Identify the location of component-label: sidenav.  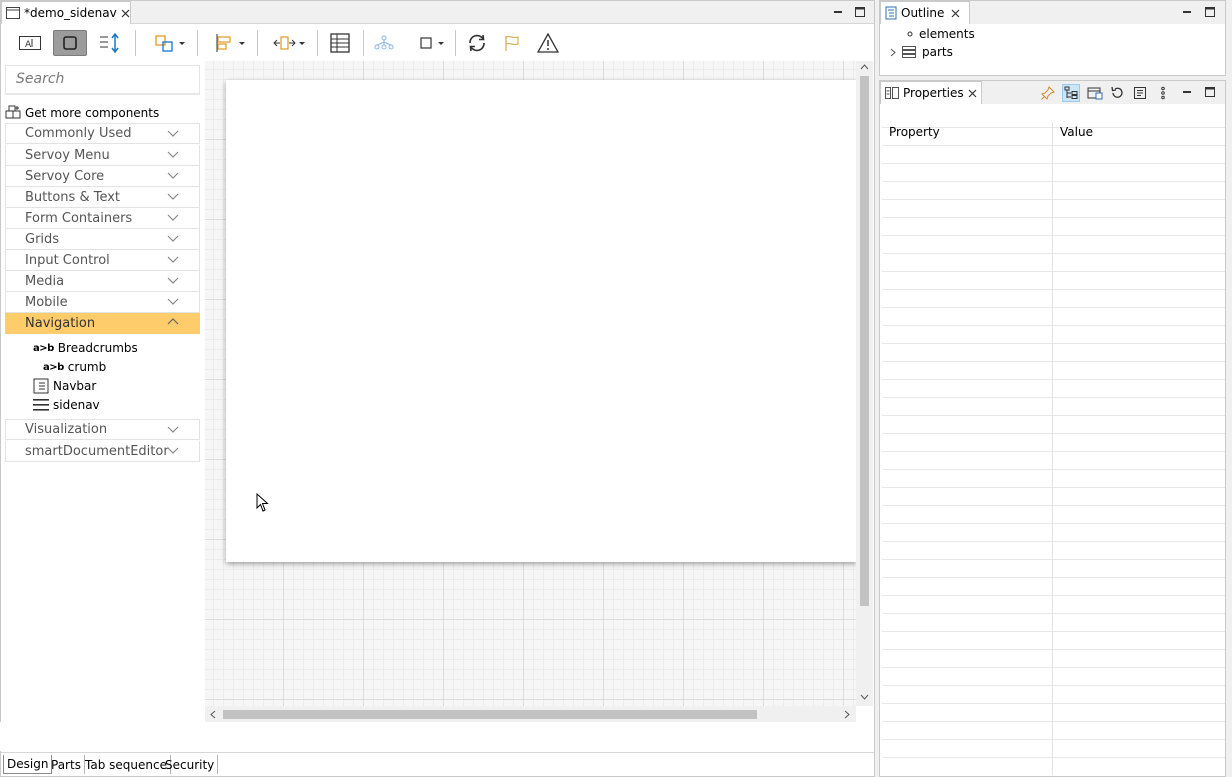
(76, 405).